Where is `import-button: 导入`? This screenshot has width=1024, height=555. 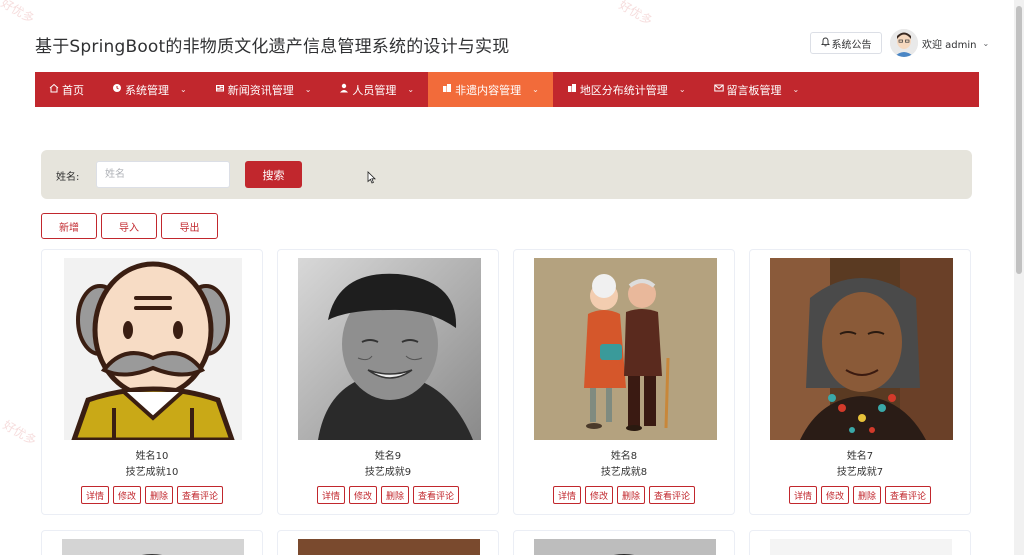 import-button: 导入 is located at coordinates (129, 226).